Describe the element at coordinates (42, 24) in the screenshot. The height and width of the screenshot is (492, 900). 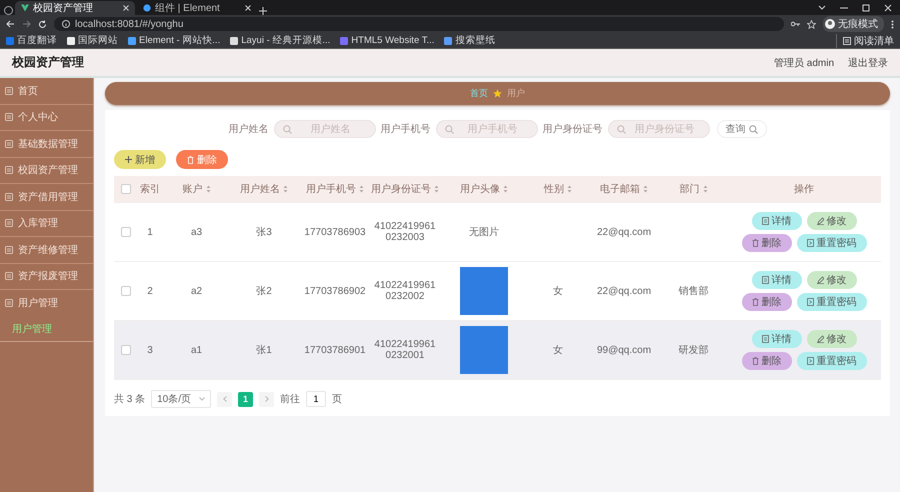
I see `reload-icon` at that location.